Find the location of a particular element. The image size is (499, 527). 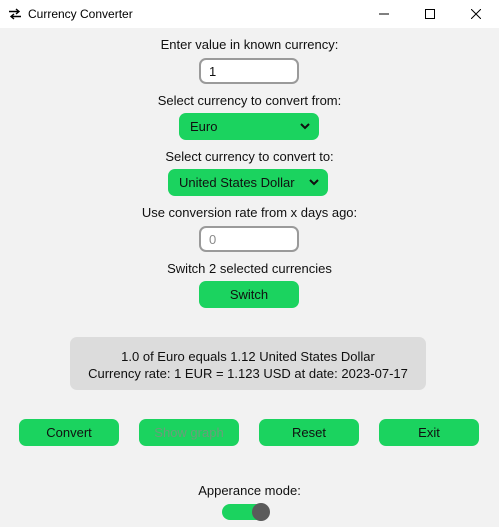

appearance-mode-label: Apperance mode: is located at coordinates (249, 490).